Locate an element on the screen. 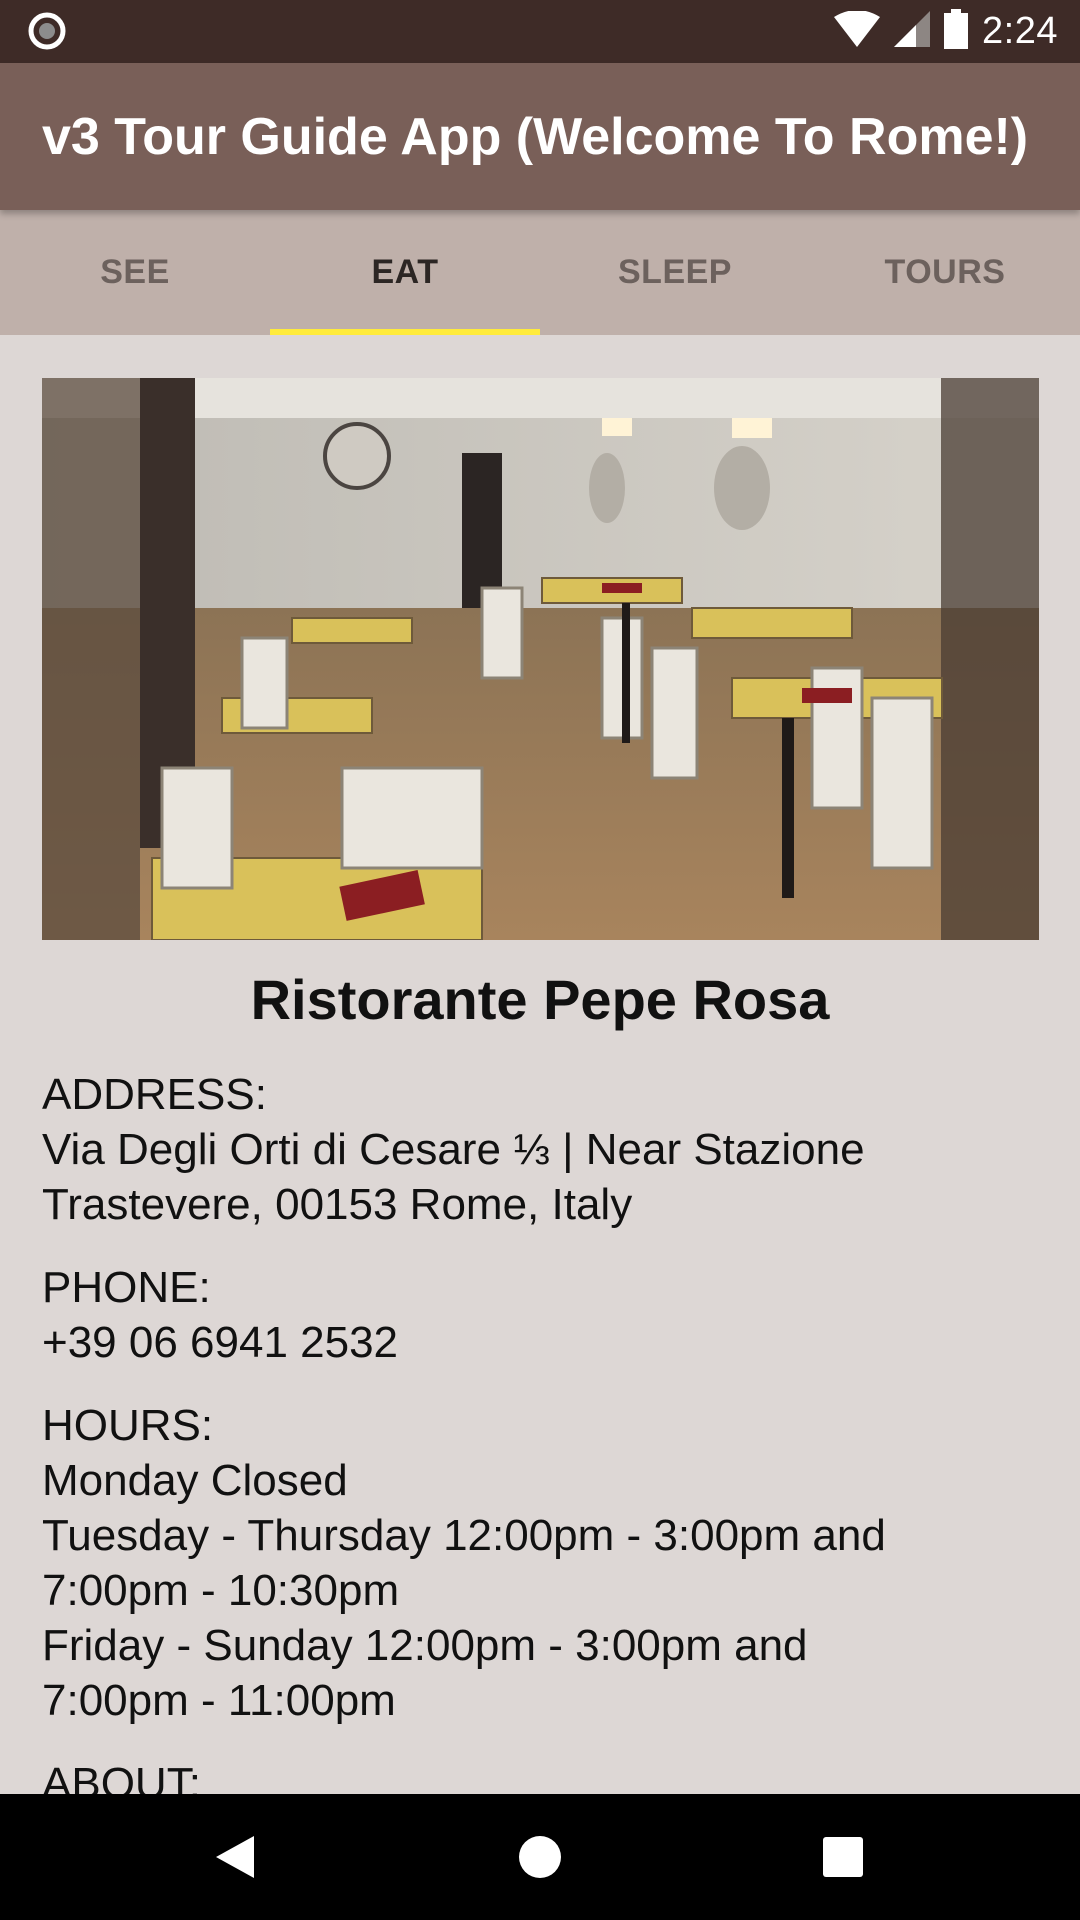 This screenshot has width=1080, height=1920. hours-line: 7:00pm - 11:00pm is located at coordinates (219, 1700).